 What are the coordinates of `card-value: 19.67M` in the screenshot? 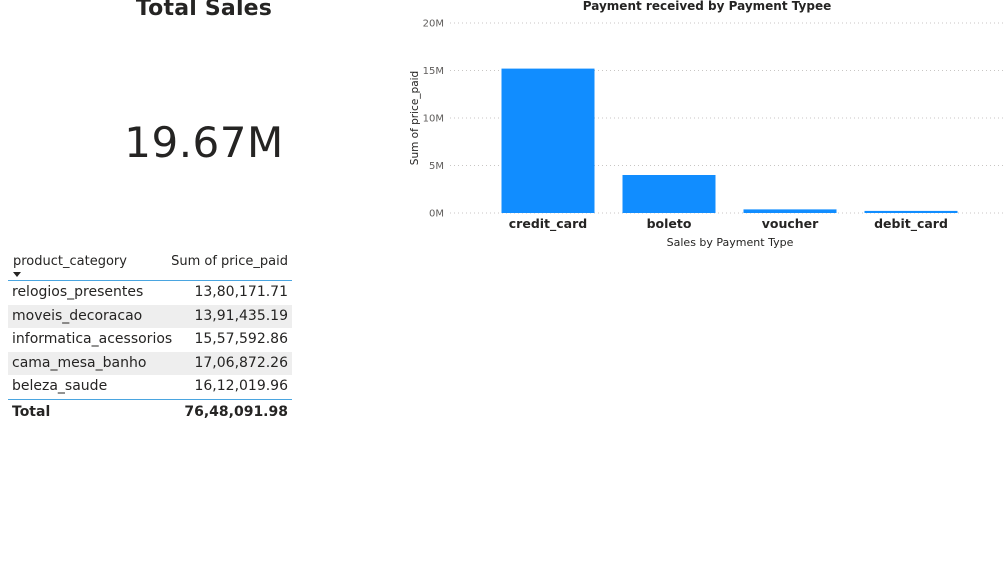 It's located at (204, 142).